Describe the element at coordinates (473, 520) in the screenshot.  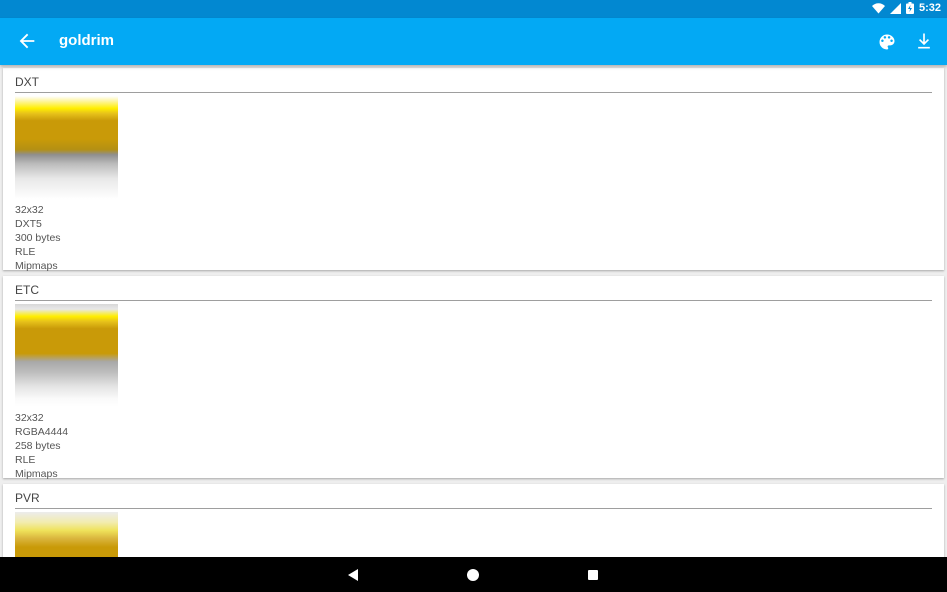
I see `section-card-pvr: PVR` at that location.